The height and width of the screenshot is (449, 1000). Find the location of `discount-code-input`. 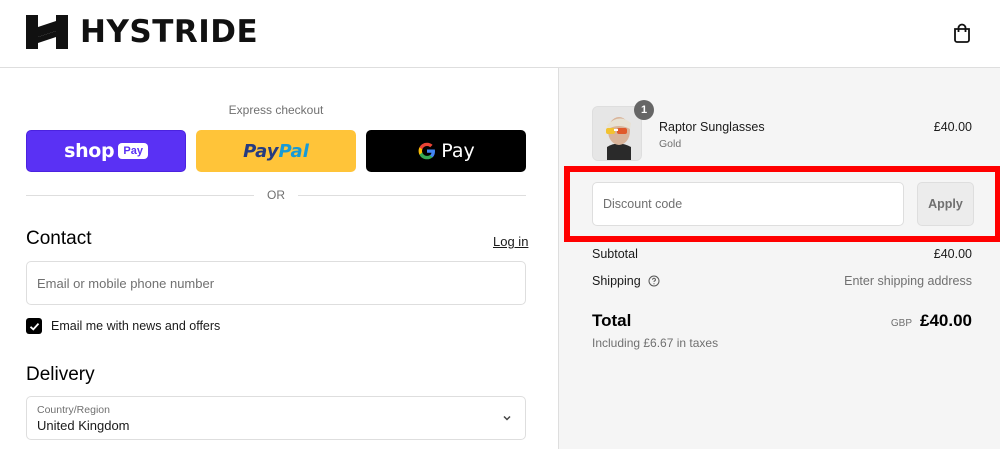

discount-code-input is located at coordinates (748, 204).